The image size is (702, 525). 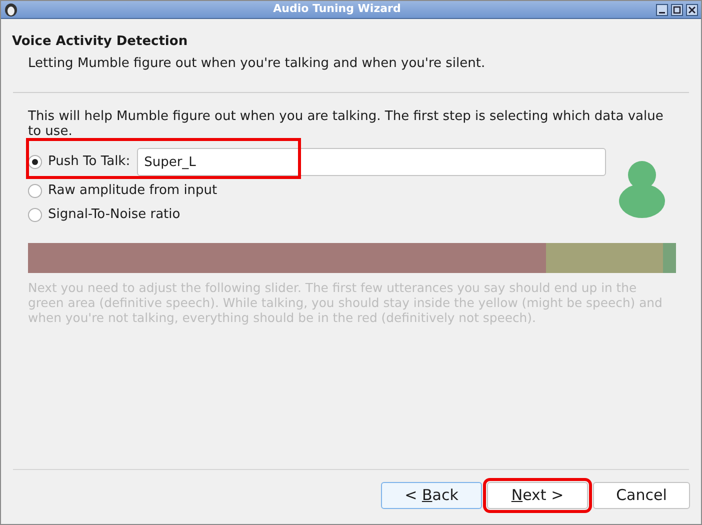 What do you see at coordinates (89, 162) in the screenshot?
I see `option-label: Push To Talk:` at bounding box center [89, 162].